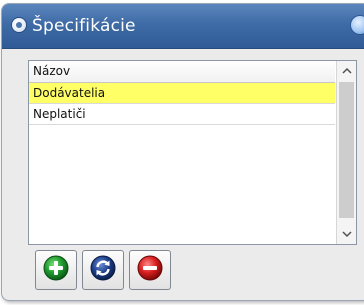 This screenshot has height=305, width=364. What do you see at coordinates (19, 25) in the screenshot?
I see `window-icon` at bounding box center [19, 25].